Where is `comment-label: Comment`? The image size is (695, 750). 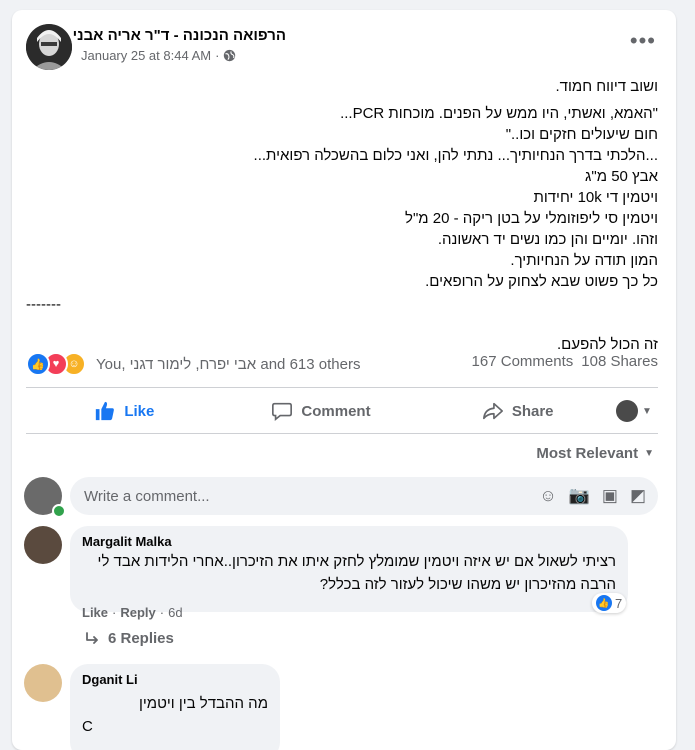 comment-label: Comment is located at coordinates (336, 411).